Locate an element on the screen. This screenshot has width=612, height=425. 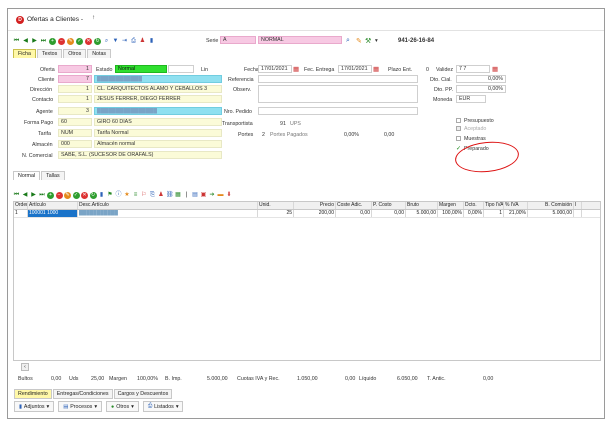
last-line-icon: ⏭ is located at coordinates (42, 195).